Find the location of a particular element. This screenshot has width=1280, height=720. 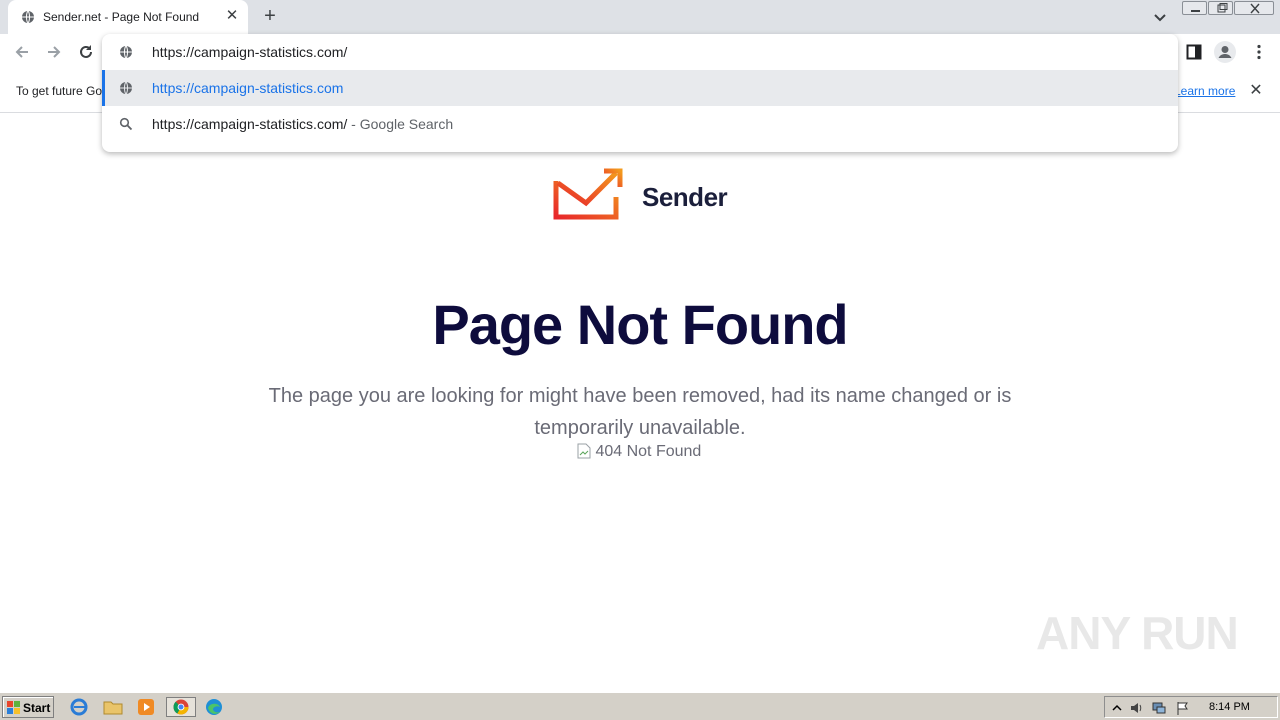

profile-avatar-icon is located at coordinates (1225, 52).